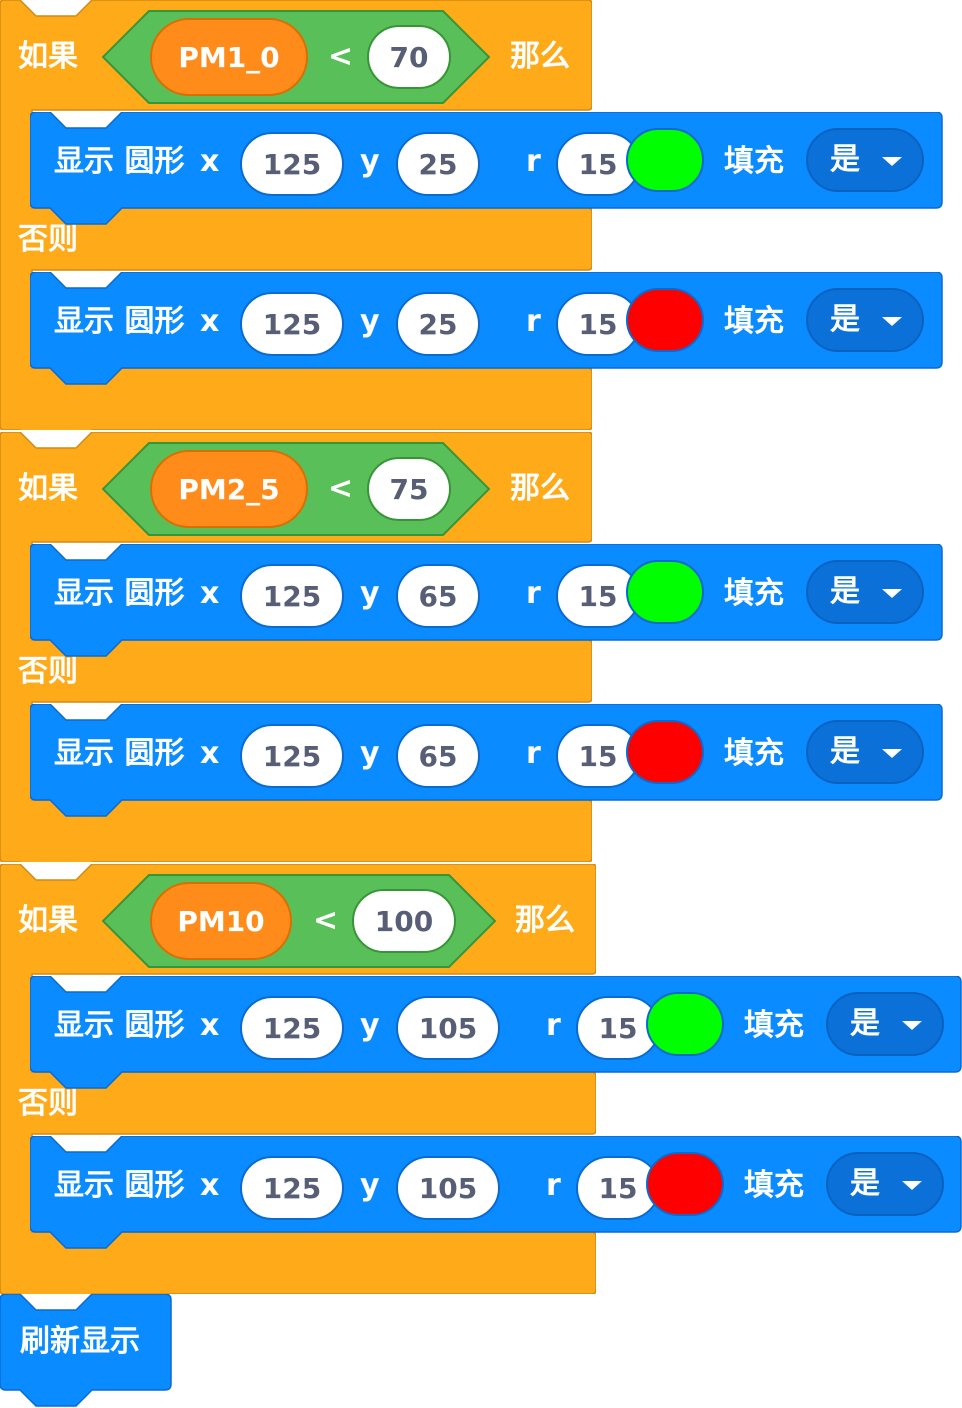 The width and height of the screenshot is (962, 1408). I want to click on then-draw-circle-block: 显示 圆形 x 125 y 25 r 15 填充是, so click(486, 168).